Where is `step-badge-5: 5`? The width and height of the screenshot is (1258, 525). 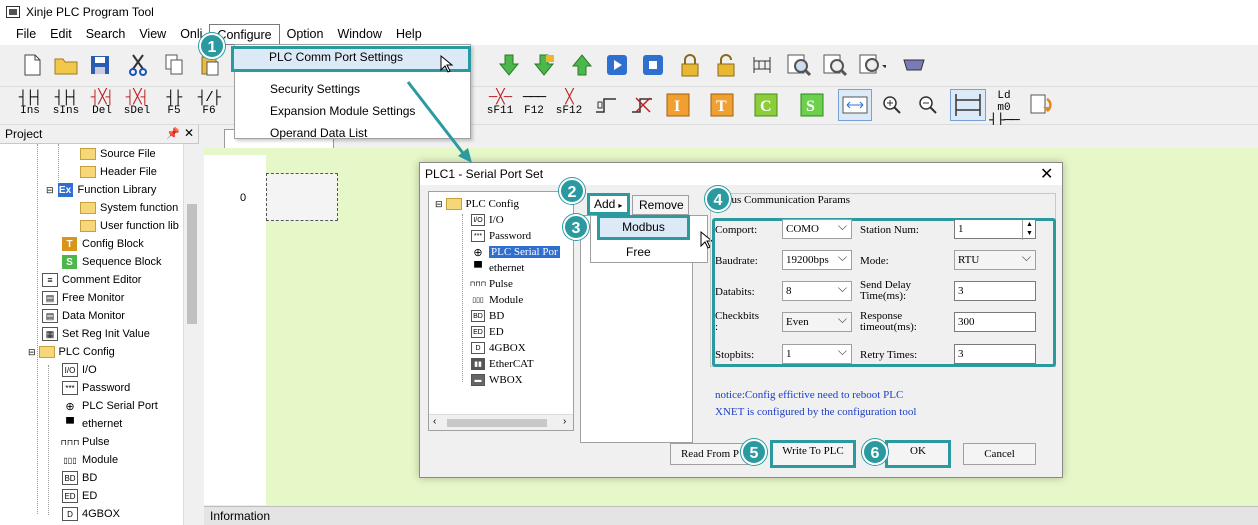 step-badge-5: 5 is located at coordinates (754, 452).